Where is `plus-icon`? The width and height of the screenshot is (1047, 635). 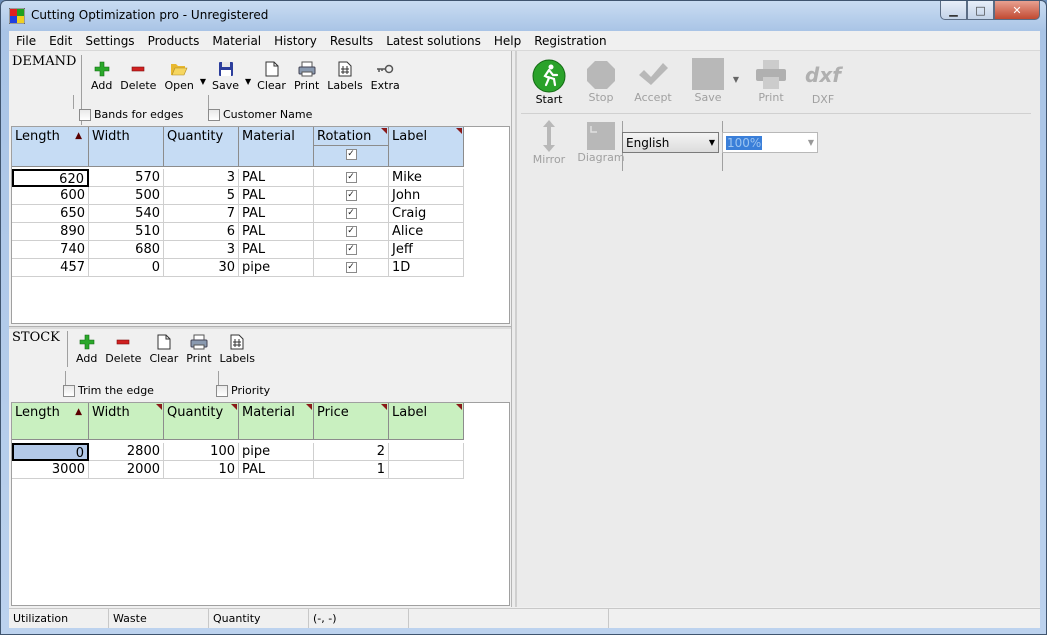
plus-icon is located at coordinates (86, 342).